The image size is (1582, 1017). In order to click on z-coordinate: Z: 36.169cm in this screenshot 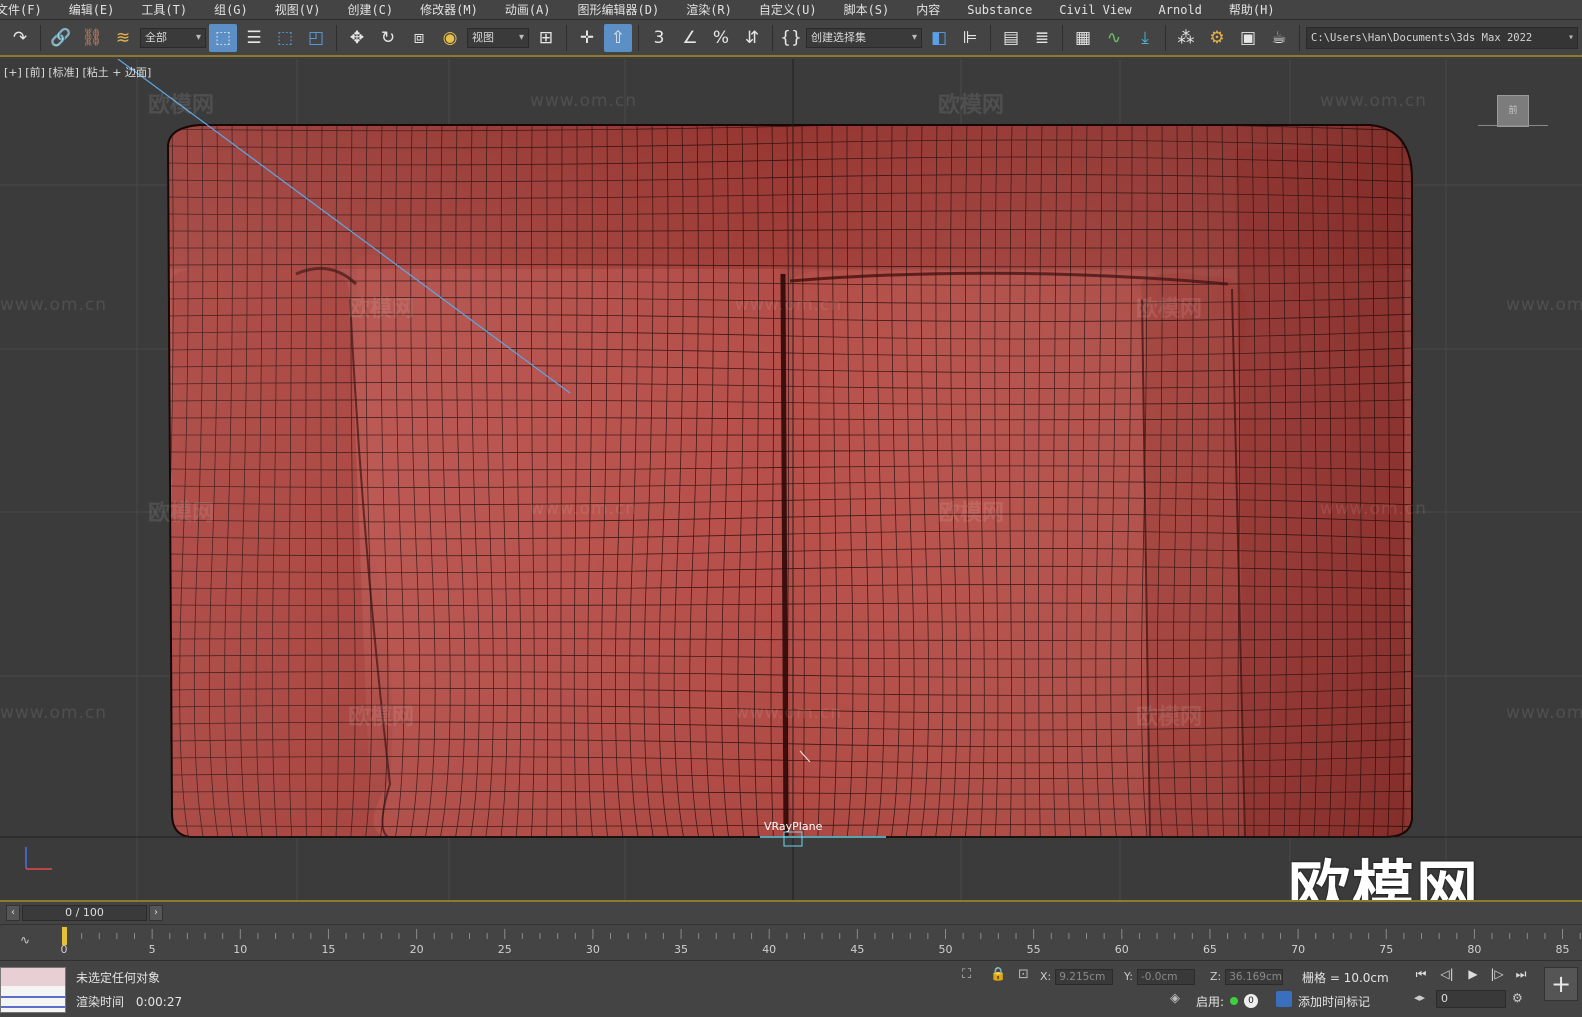, I will do `click(1247, 977)`.